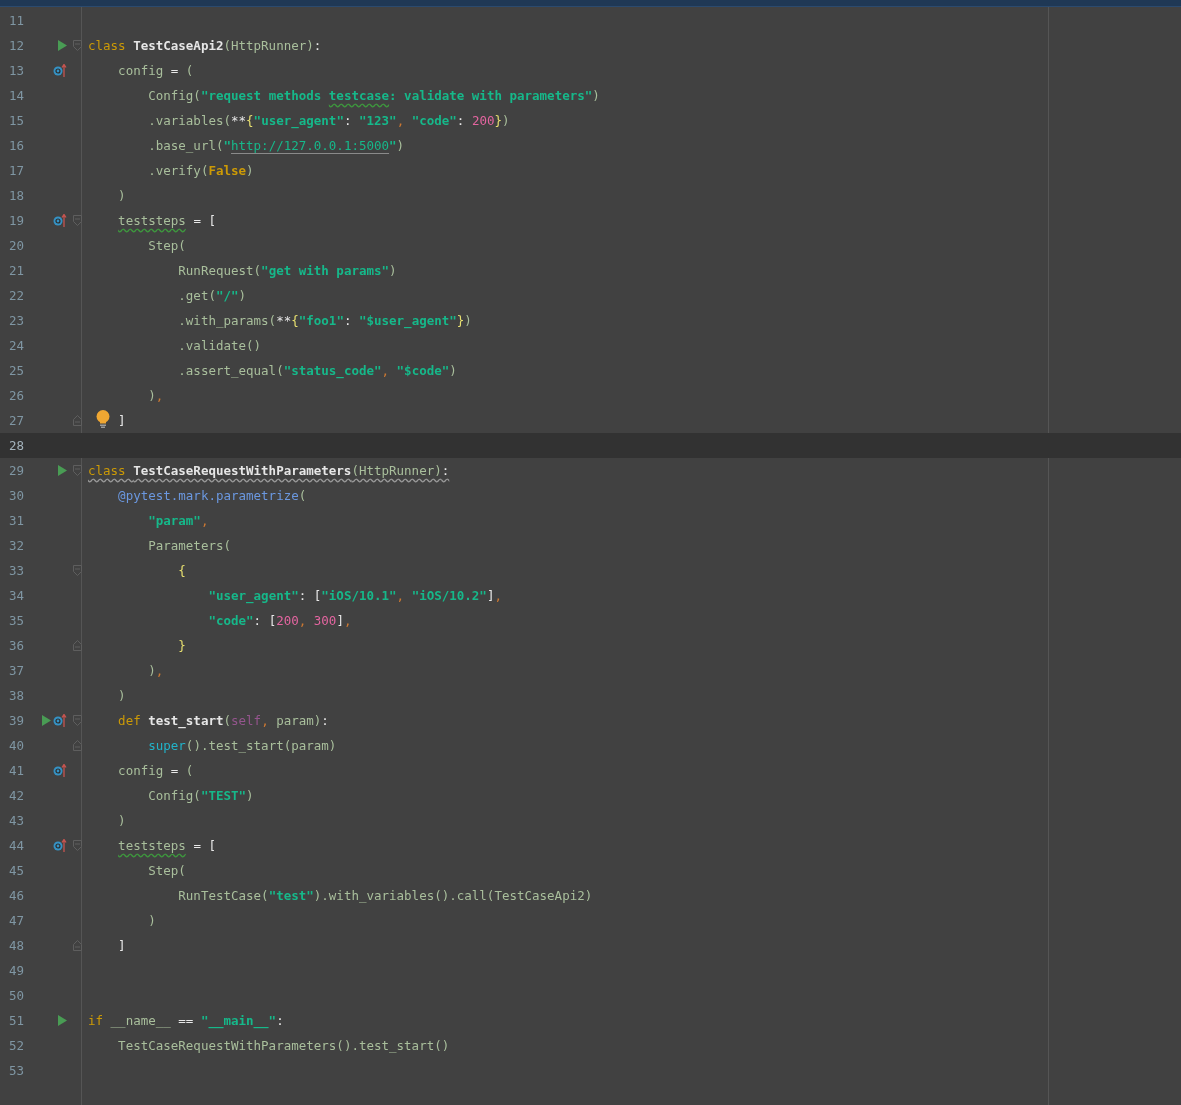 Image resolution: width=1181 pixels, height=1105 pixels. Describe the element at coordinates (328, 120) in the screenshot. I see `code-line: .variables(**{"user_agent": "123", "code": 200})` at that location.